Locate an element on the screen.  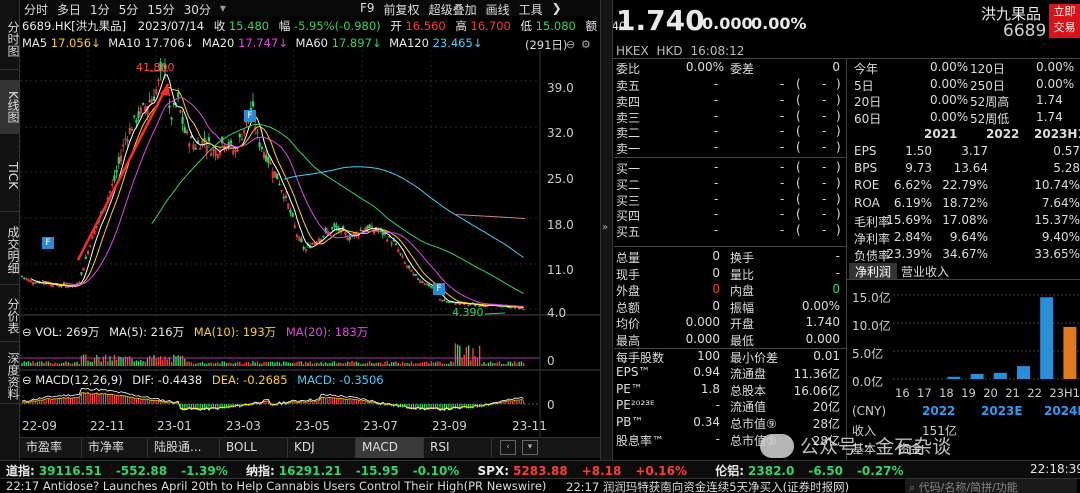
book-volume: - is located at coordinates (782, 167).